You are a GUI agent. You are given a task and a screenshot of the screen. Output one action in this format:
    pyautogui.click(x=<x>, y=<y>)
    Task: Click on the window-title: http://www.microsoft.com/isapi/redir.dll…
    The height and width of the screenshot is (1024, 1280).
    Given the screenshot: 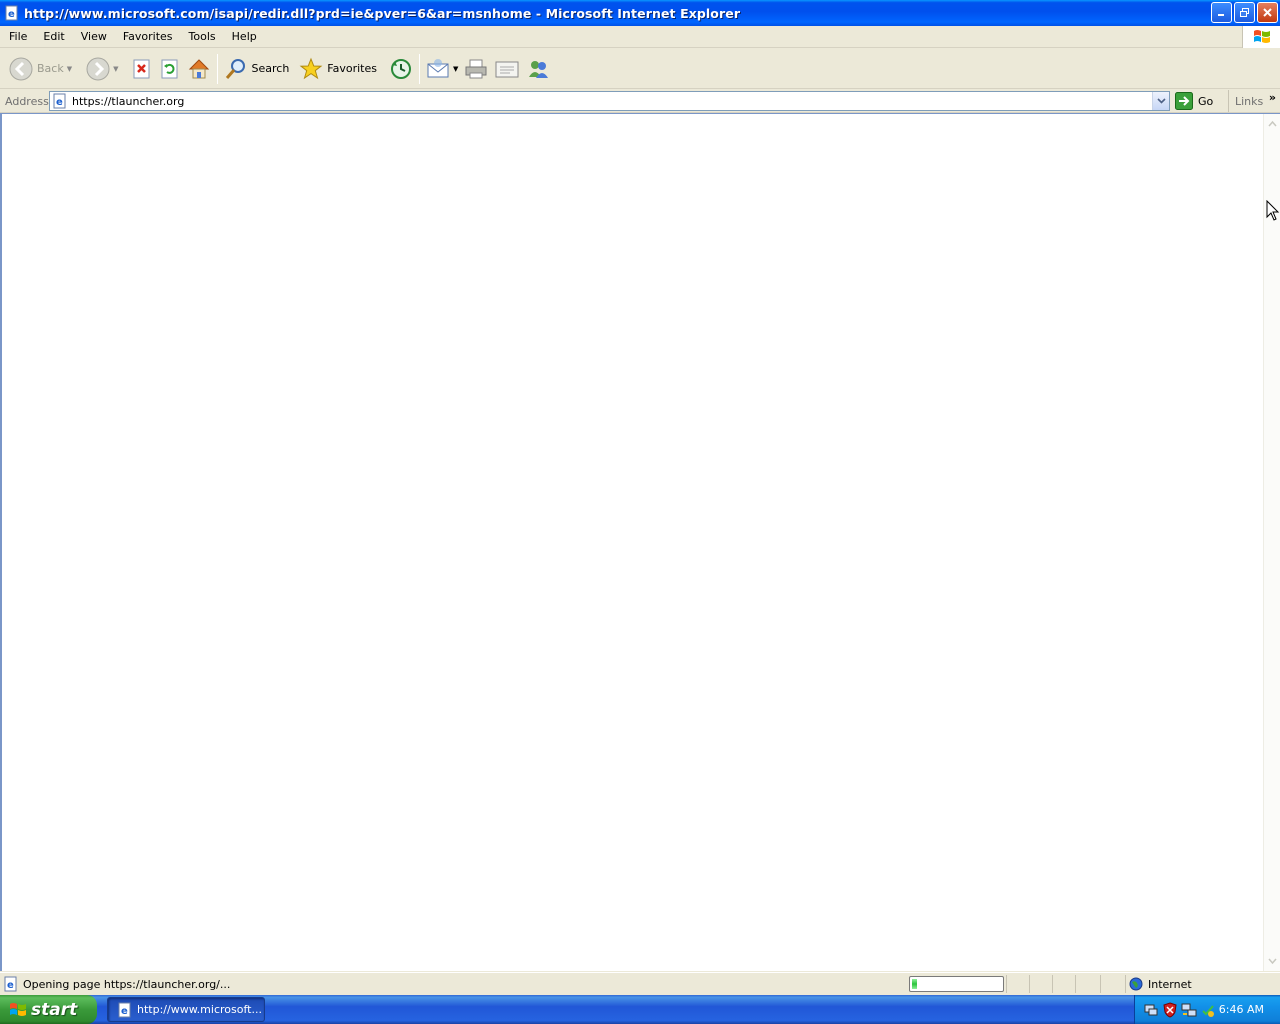 What is the action you would take?
    pyautogui.click(x=382, y=13)
    